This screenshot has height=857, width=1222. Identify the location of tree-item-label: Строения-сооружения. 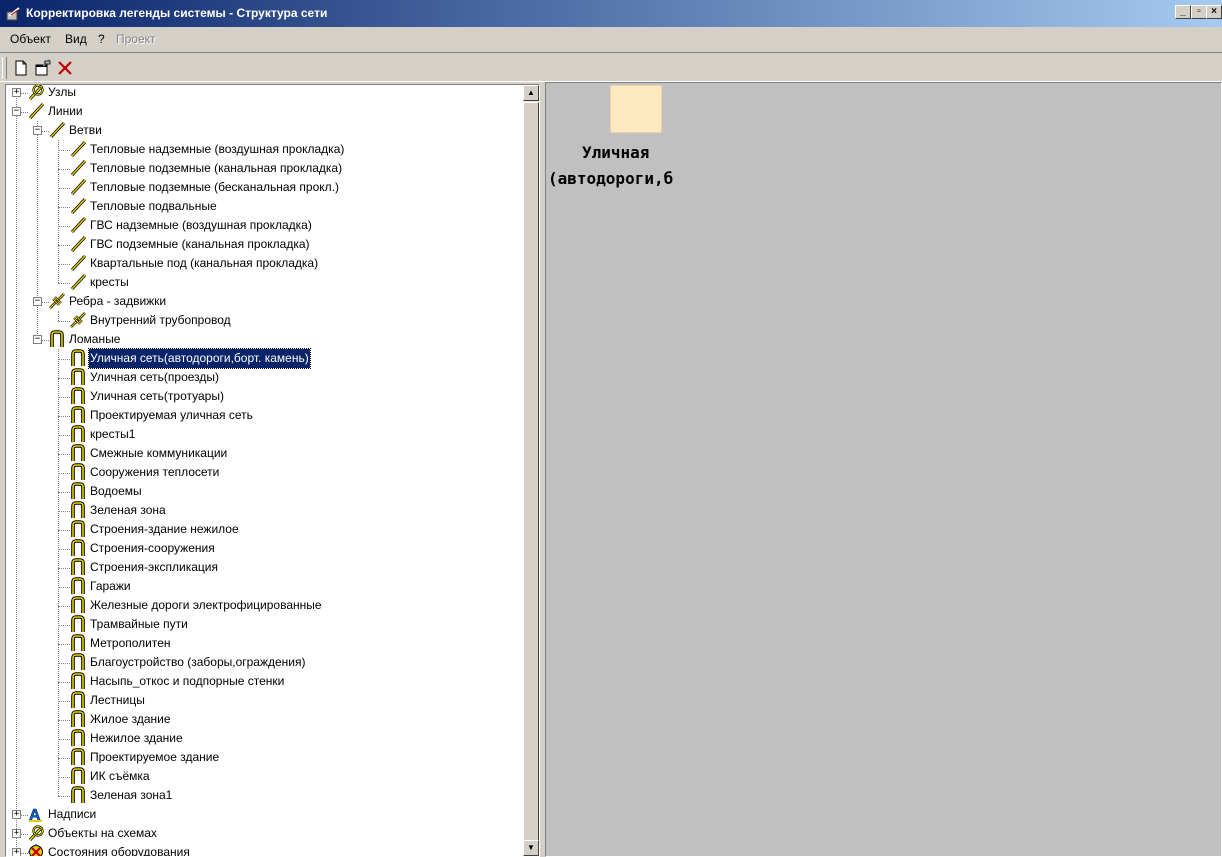
(152, 548).